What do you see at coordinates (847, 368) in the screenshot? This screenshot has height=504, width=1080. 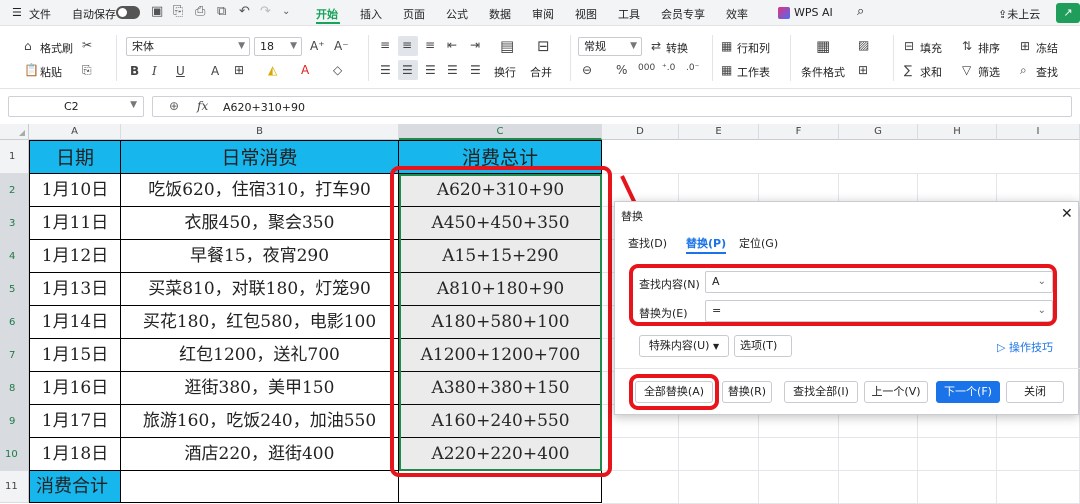 I see `divider` at bounding box center [847, 368].